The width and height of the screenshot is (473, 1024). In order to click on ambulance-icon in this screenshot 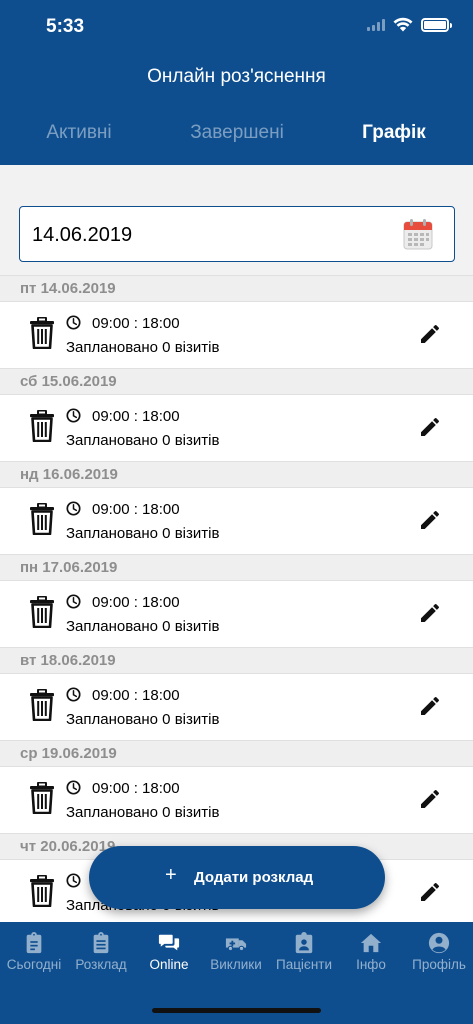, I will do `click(236, 945)`.